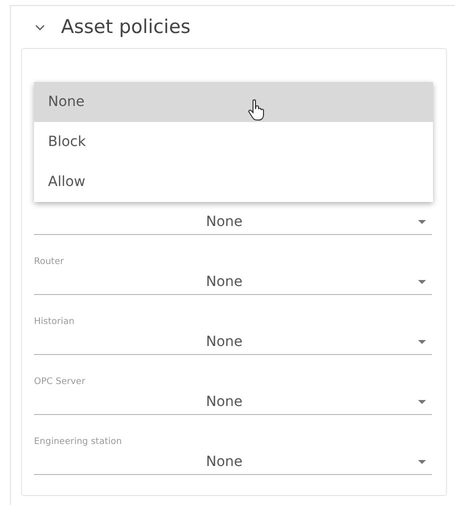 This screenshot has width=455, height=506. What do you see at coordinates (60, 382) in the screenshot?
I see `field-label: OPC Server` at bounding box center [60, 382].